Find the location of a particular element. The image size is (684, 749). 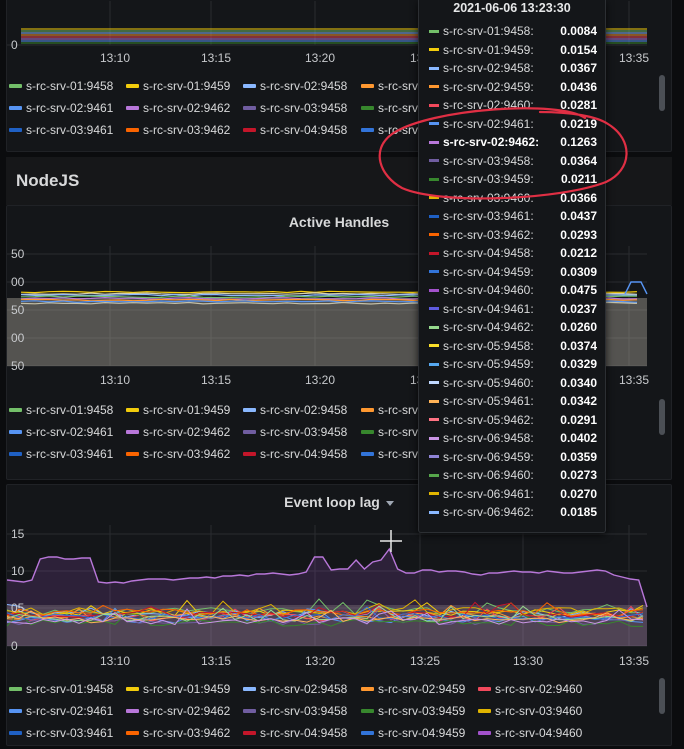

tooltip-series-row: s-rc-srv-03:9461: 0.0437 is located at coordinates (513, 216).